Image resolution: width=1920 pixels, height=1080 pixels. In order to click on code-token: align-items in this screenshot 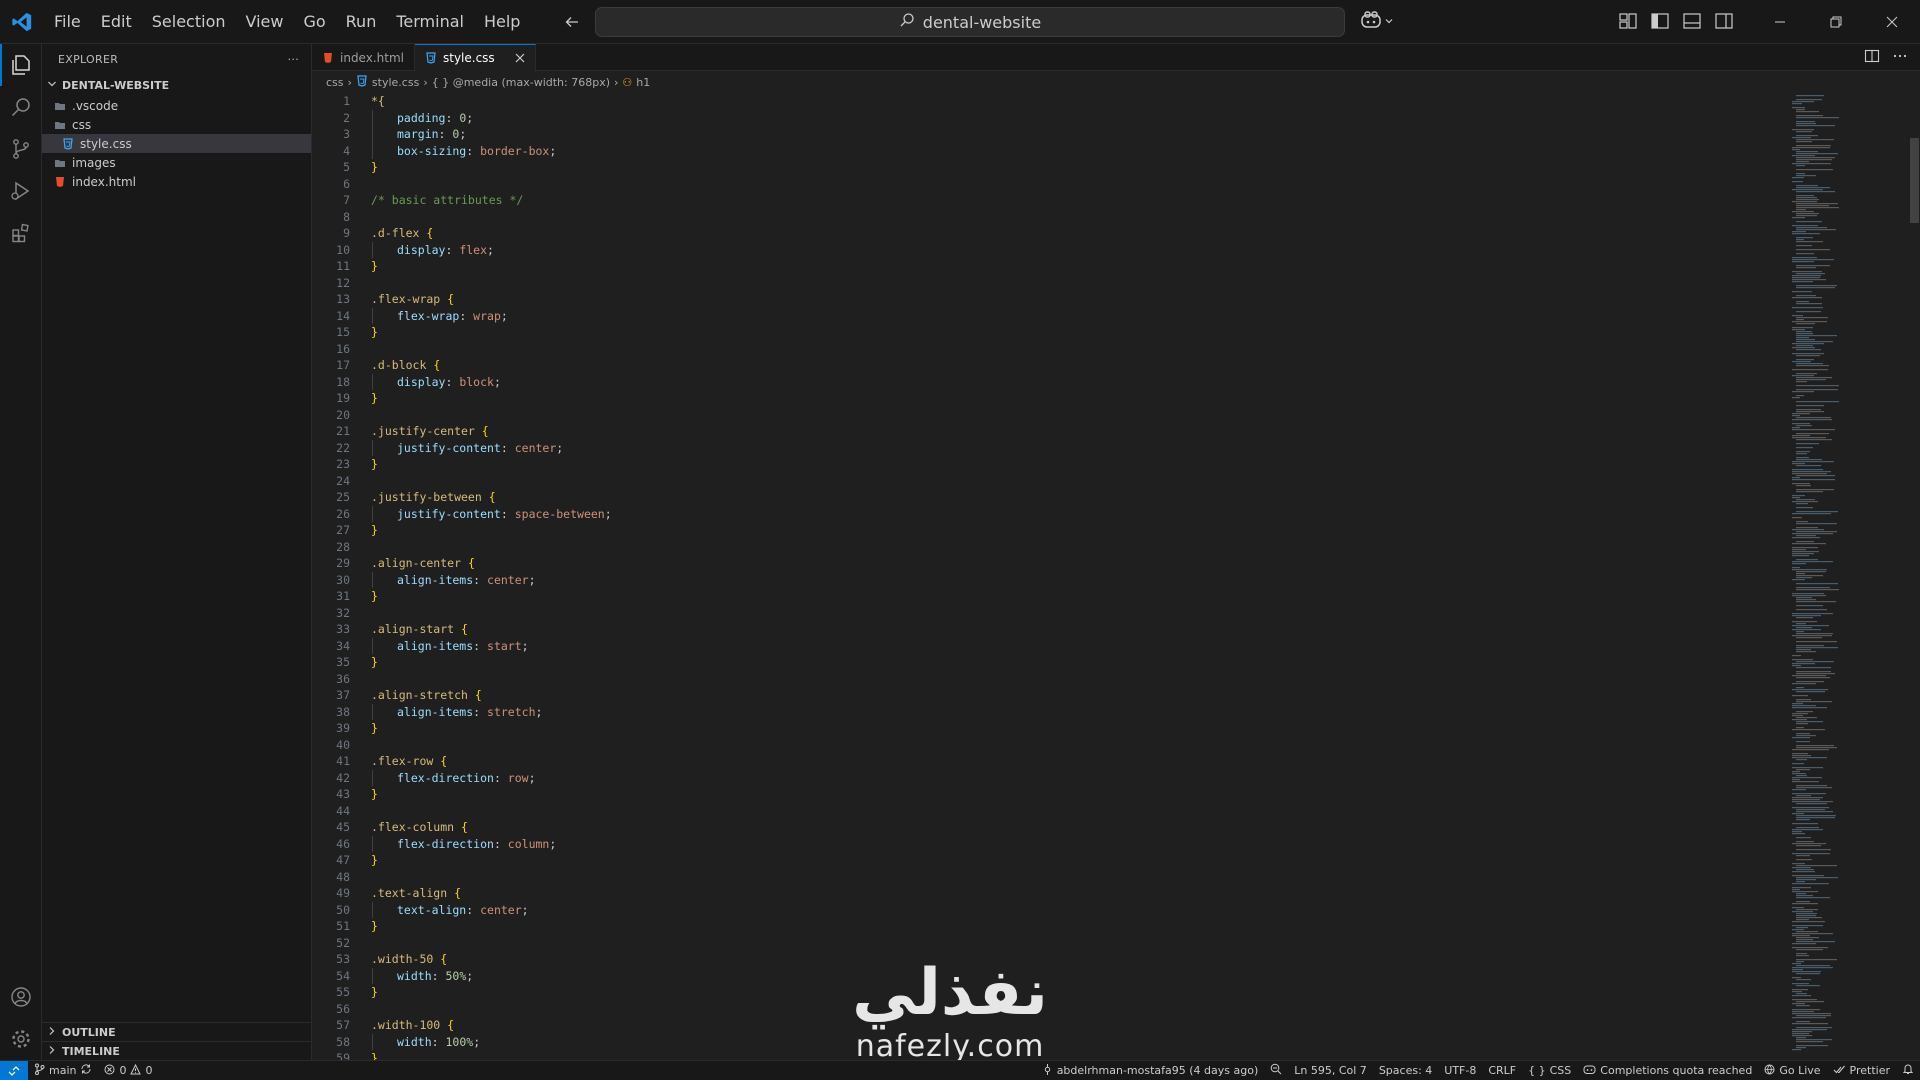, I will do `click(435, 579)`.